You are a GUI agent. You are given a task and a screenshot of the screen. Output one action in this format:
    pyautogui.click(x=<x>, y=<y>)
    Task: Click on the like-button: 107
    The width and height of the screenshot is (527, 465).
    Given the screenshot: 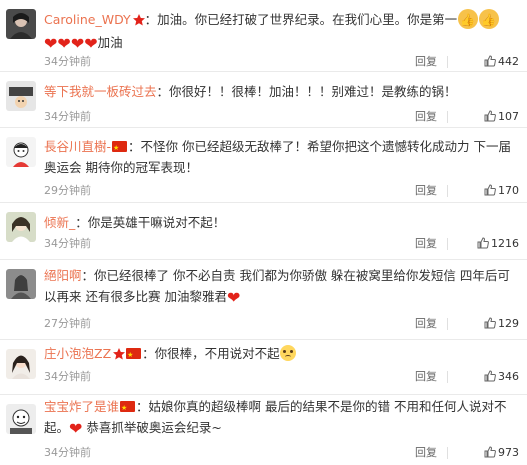 What is the action you would take?
    pyautogui.click(x=501, y=117)
    